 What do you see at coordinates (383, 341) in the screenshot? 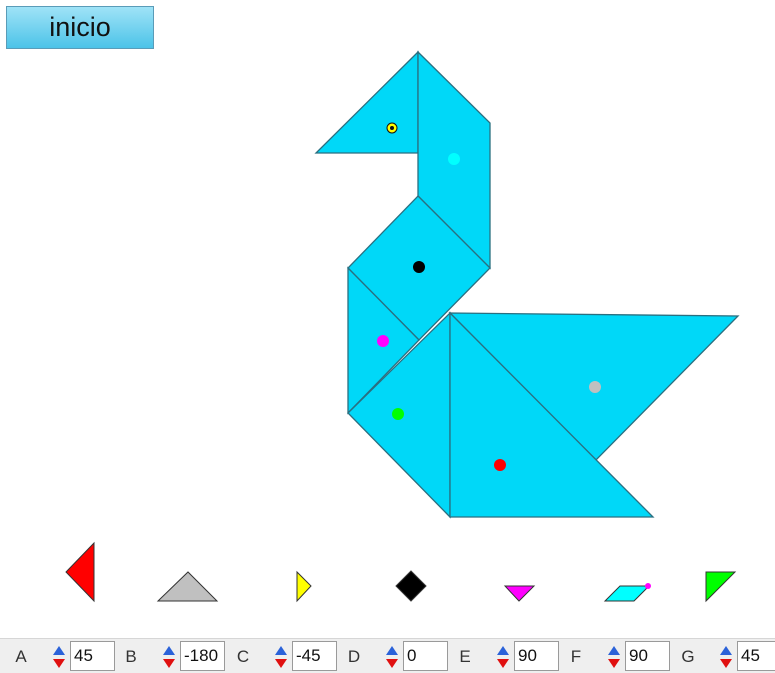
I see `magenta-handle` at bounding box center [383, 341].